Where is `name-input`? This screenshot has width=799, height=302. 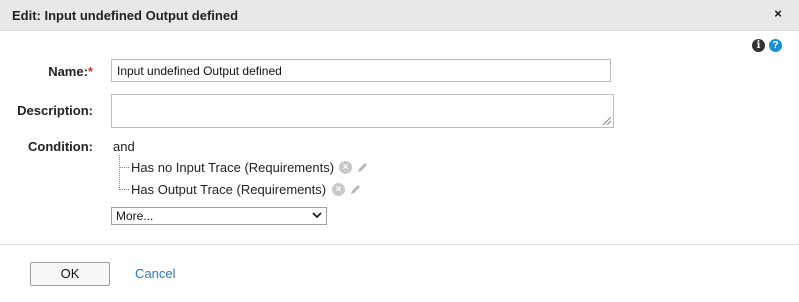
name-input is located at coordinates (361, 70).